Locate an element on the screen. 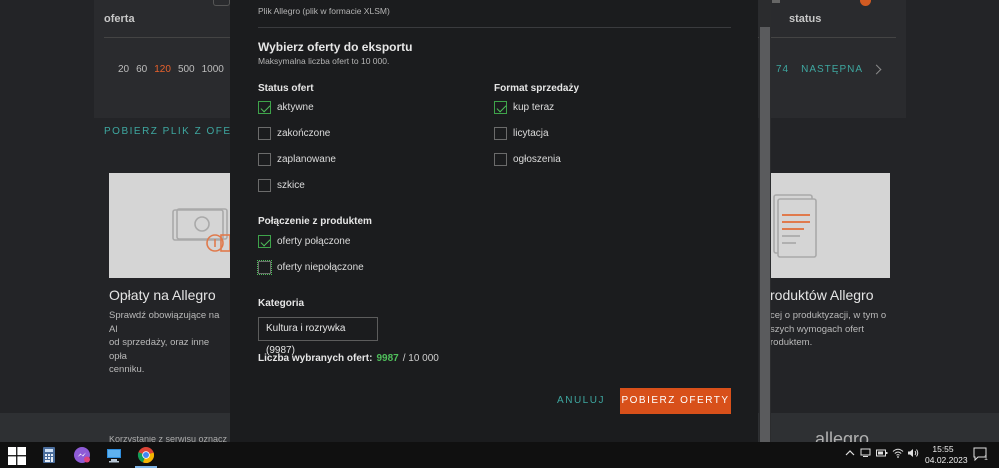 The height and width of the screenshot is (468, 999). calculator-app-icon is located at coordinates (49, 455).